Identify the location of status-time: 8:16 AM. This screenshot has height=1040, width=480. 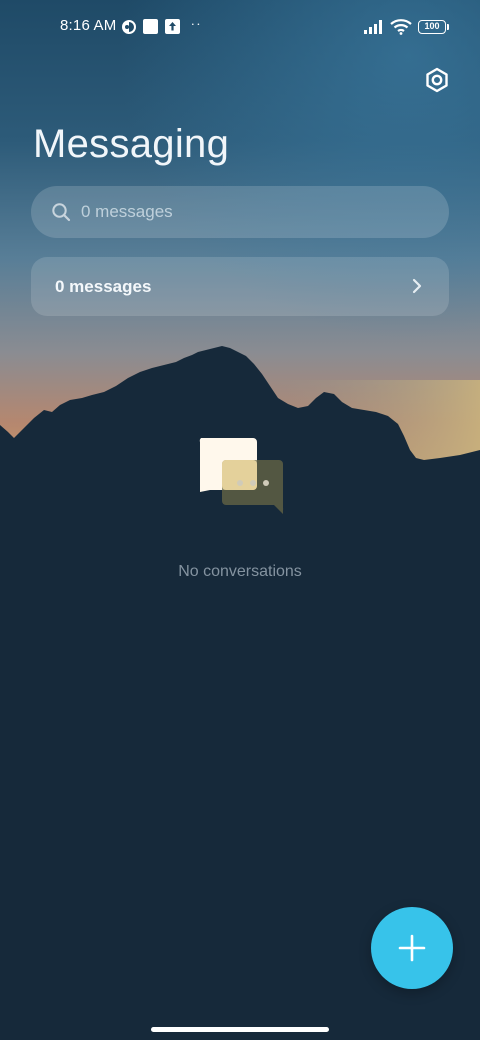
(88, 25).